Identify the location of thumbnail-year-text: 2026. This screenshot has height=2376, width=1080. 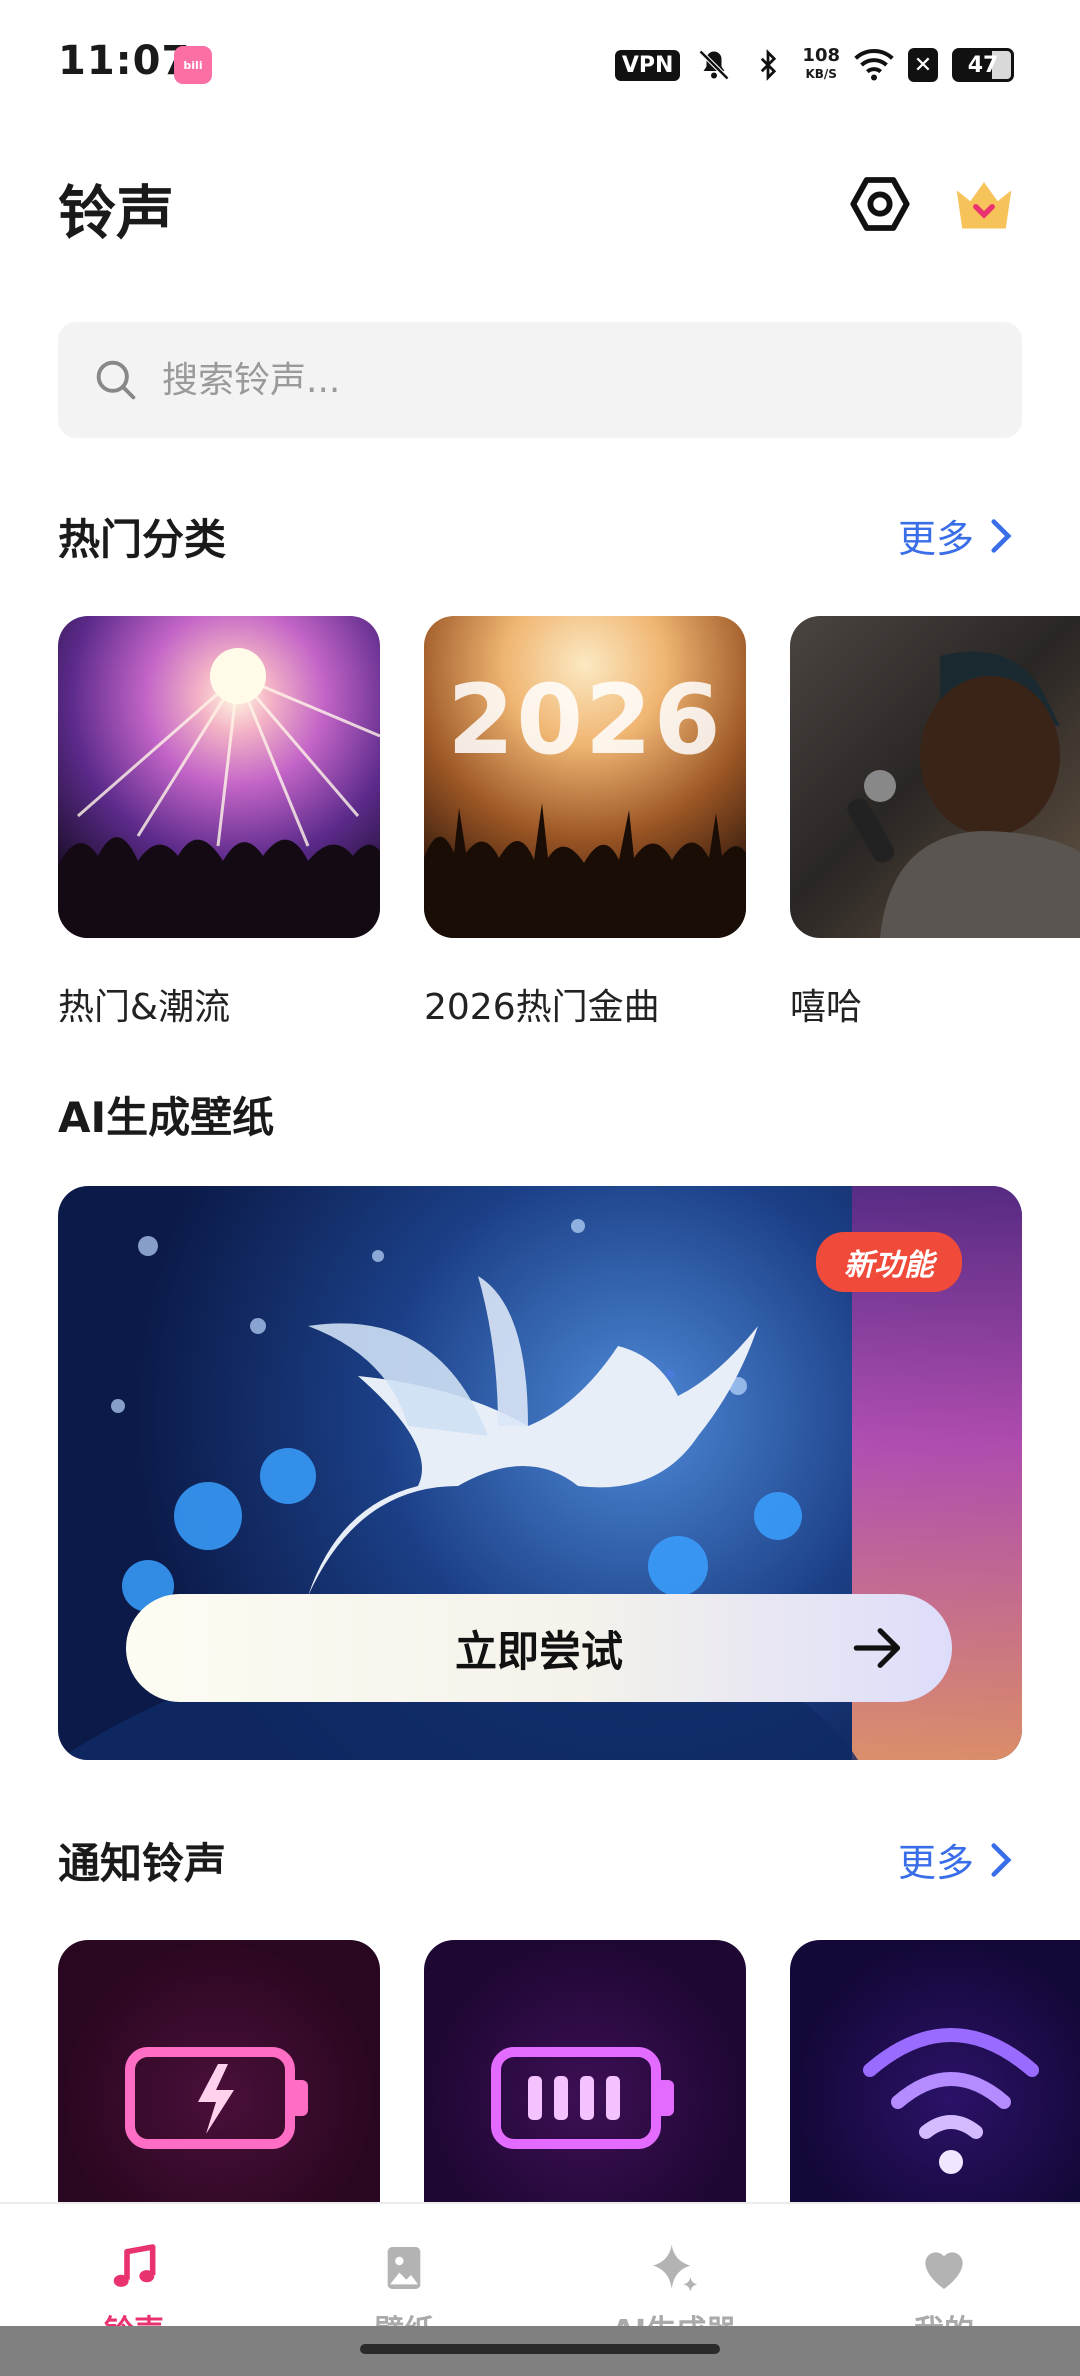
(585, 720).